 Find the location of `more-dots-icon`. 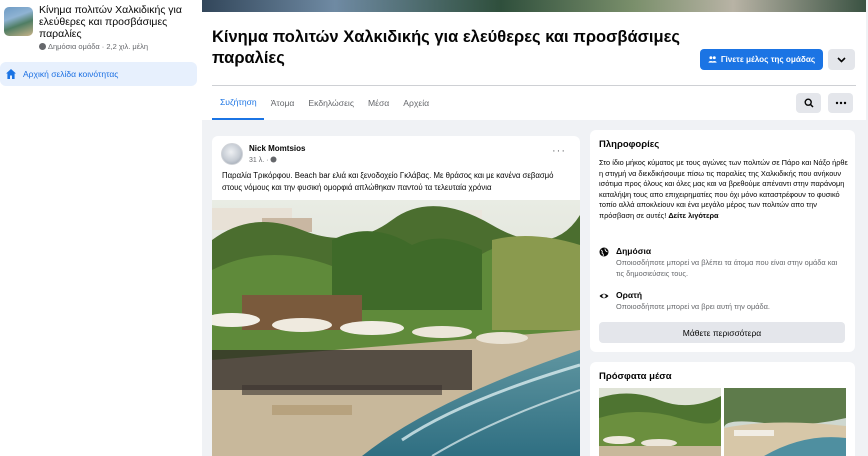

more-dots-icon is located at coordinates (840, 103).